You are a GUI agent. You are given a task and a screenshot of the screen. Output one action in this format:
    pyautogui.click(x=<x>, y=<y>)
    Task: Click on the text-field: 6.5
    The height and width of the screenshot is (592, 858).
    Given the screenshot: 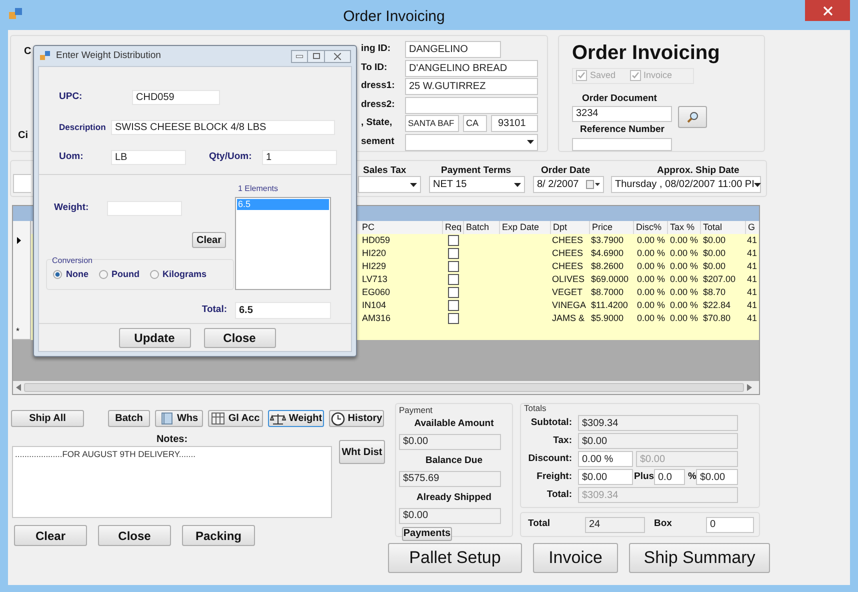 What is the action you would take?
    pyautogui.click(x=283, y=310)
    